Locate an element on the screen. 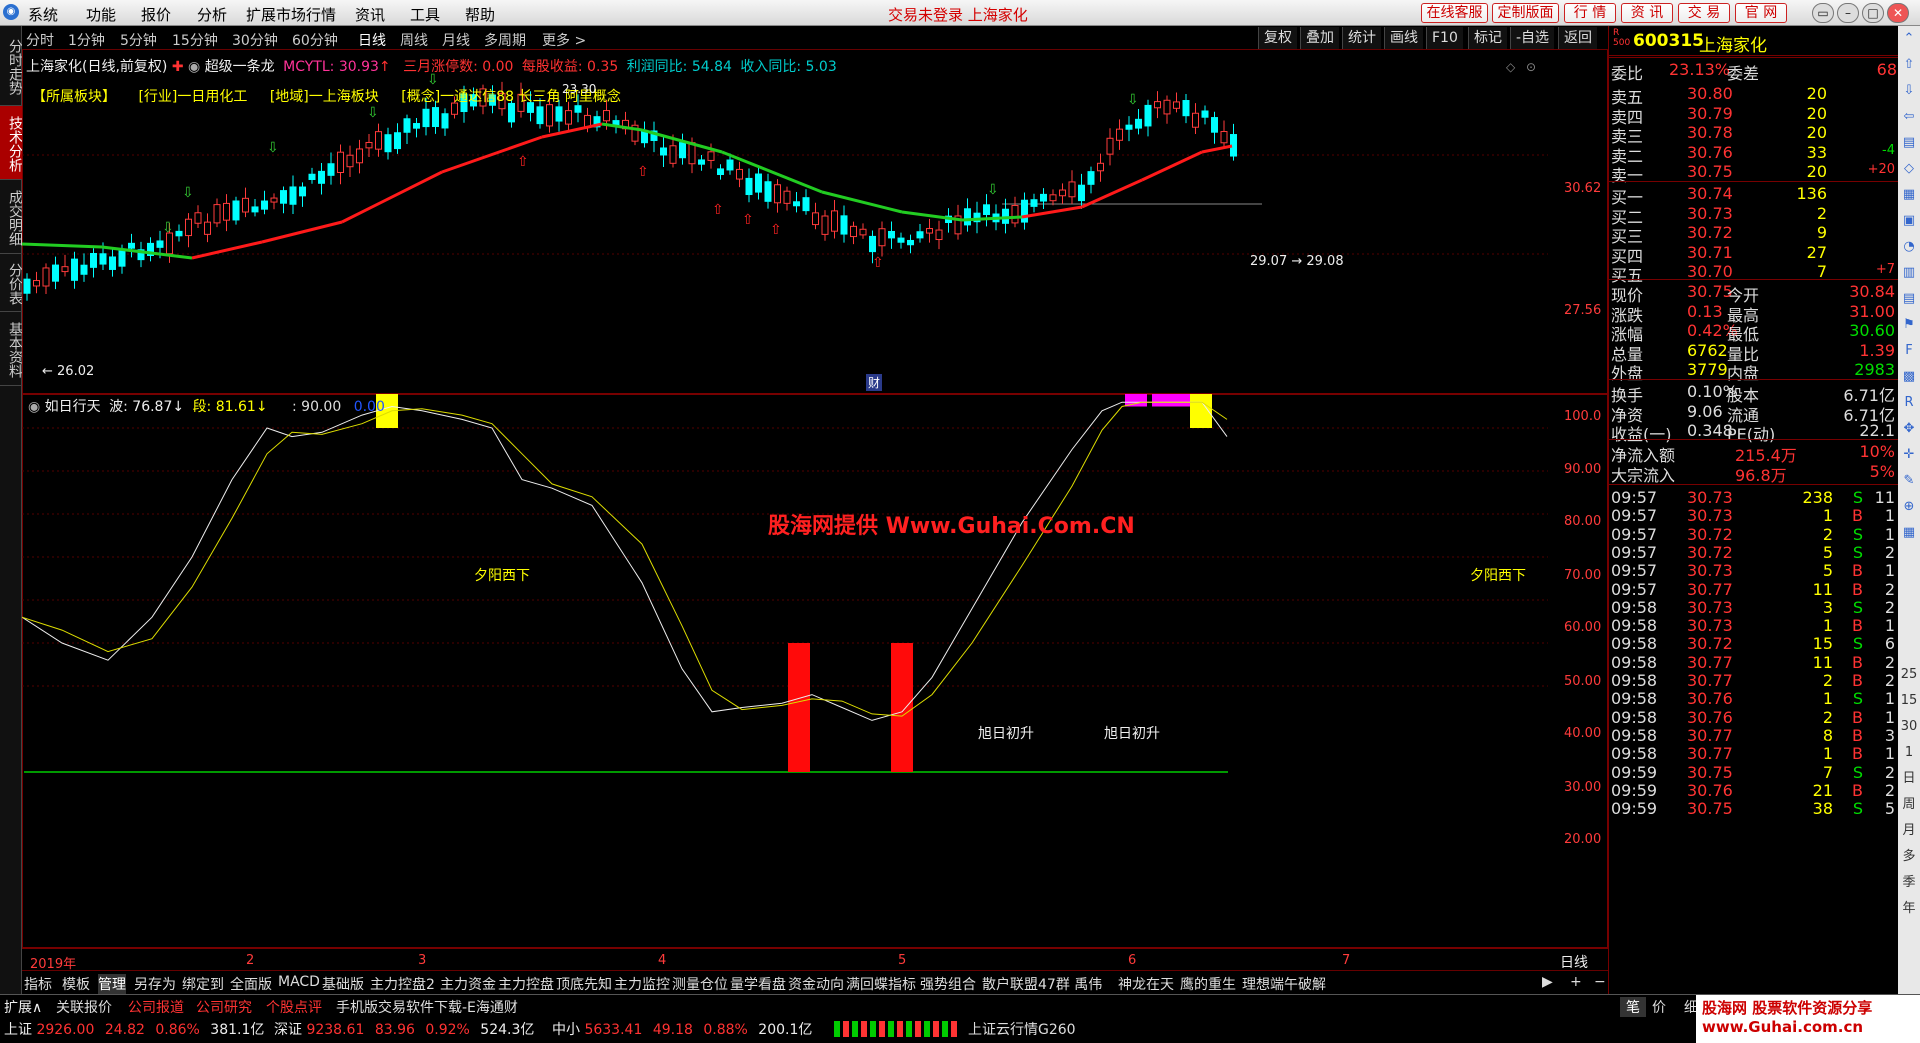 The width and height of the screenshot is (1920, 1043). template-tab: 全面版 is located at coordinates (251, 984).